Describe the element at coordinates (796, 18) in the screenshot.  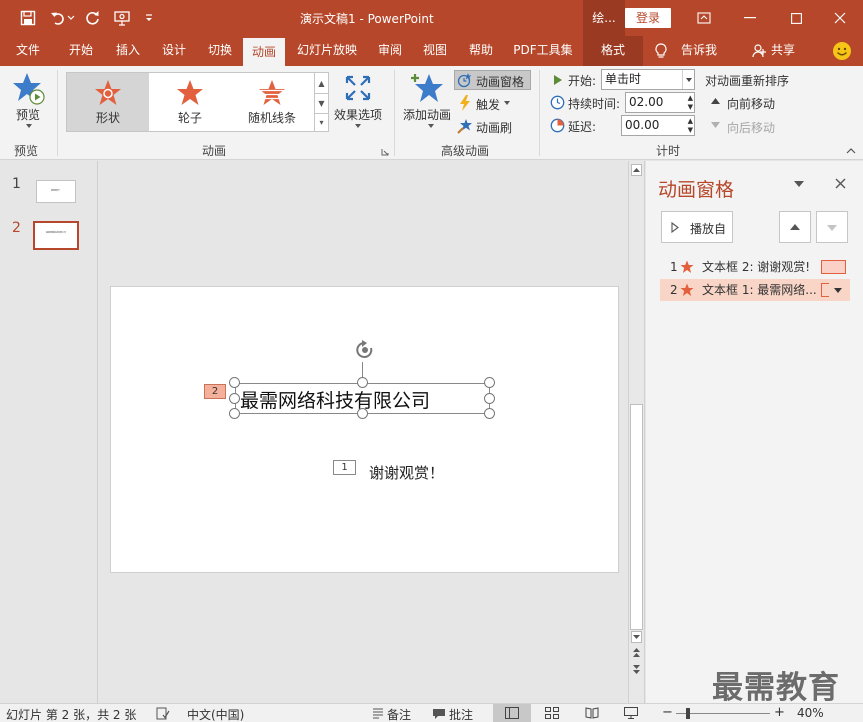
I see `maximize-icon` at that location.